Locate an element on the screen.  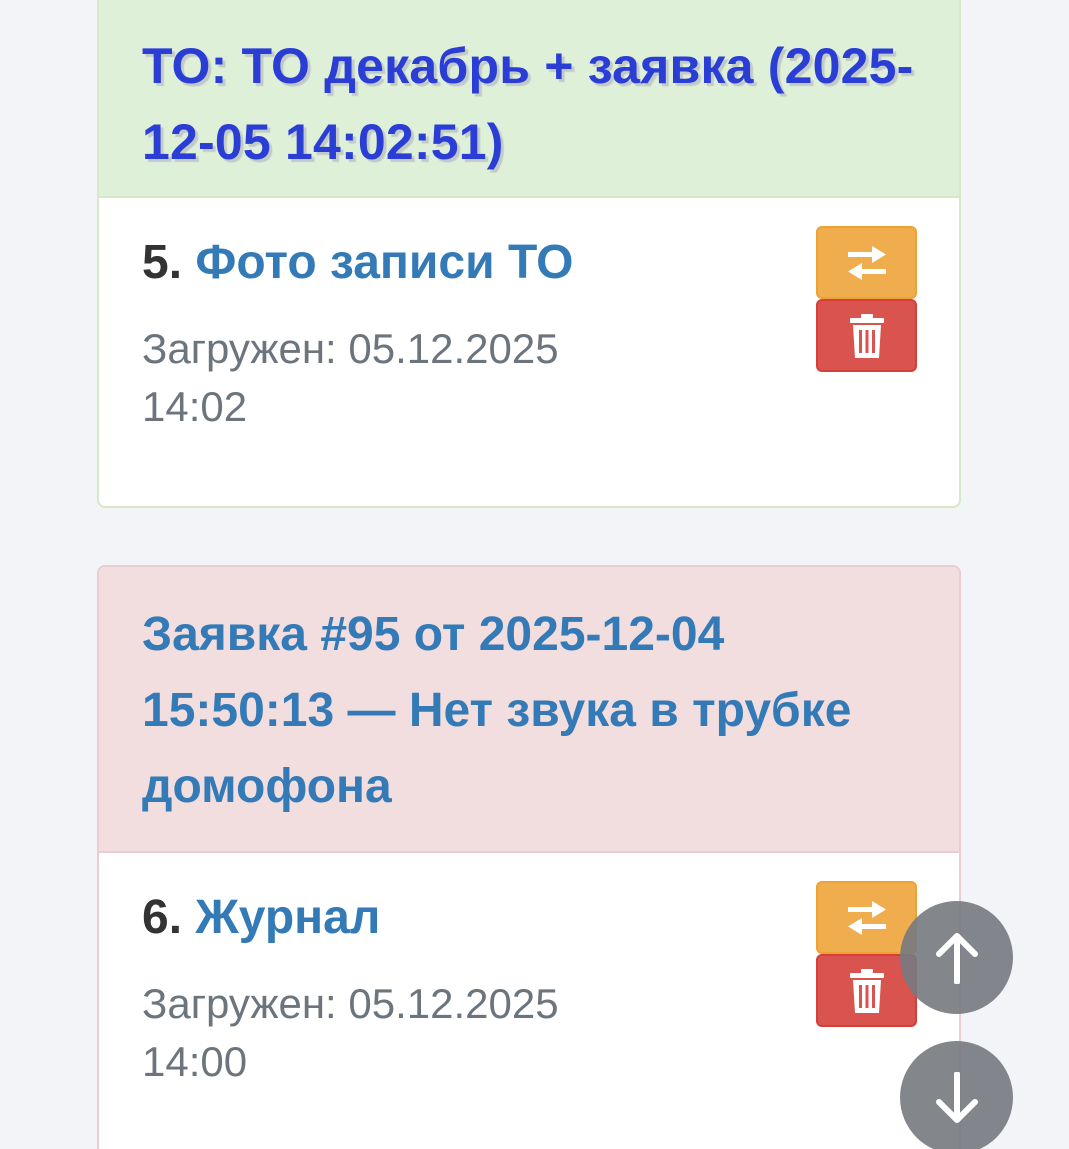
move-document-button is located at coordinates (866, 262).